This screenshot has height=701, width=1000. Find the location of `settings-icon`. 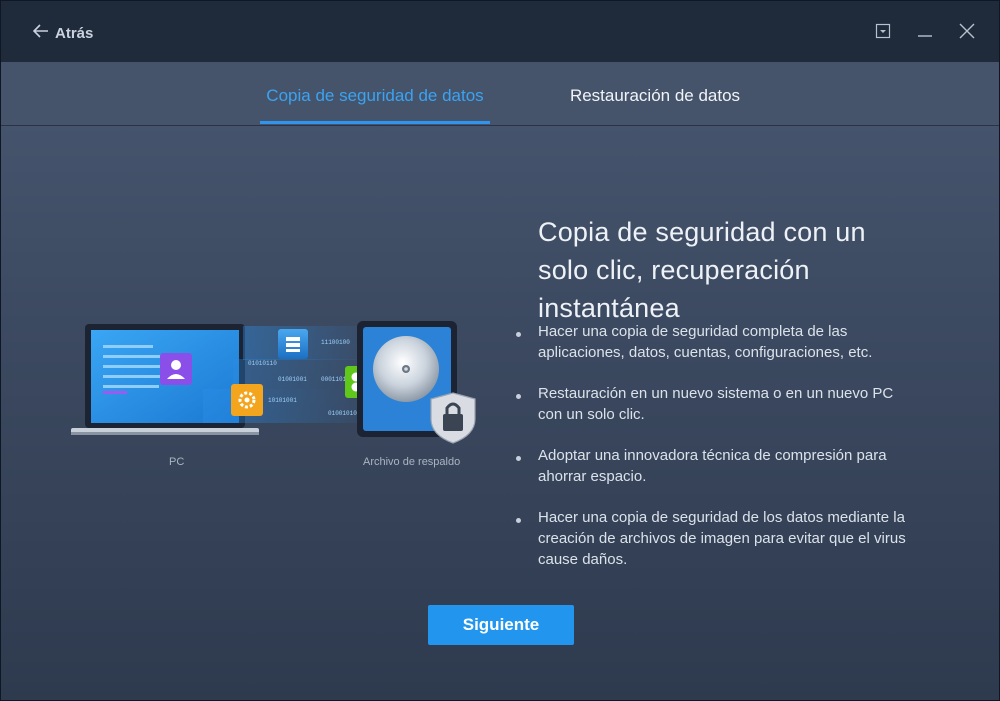

settings-icon is located at coordinates (247, 400).